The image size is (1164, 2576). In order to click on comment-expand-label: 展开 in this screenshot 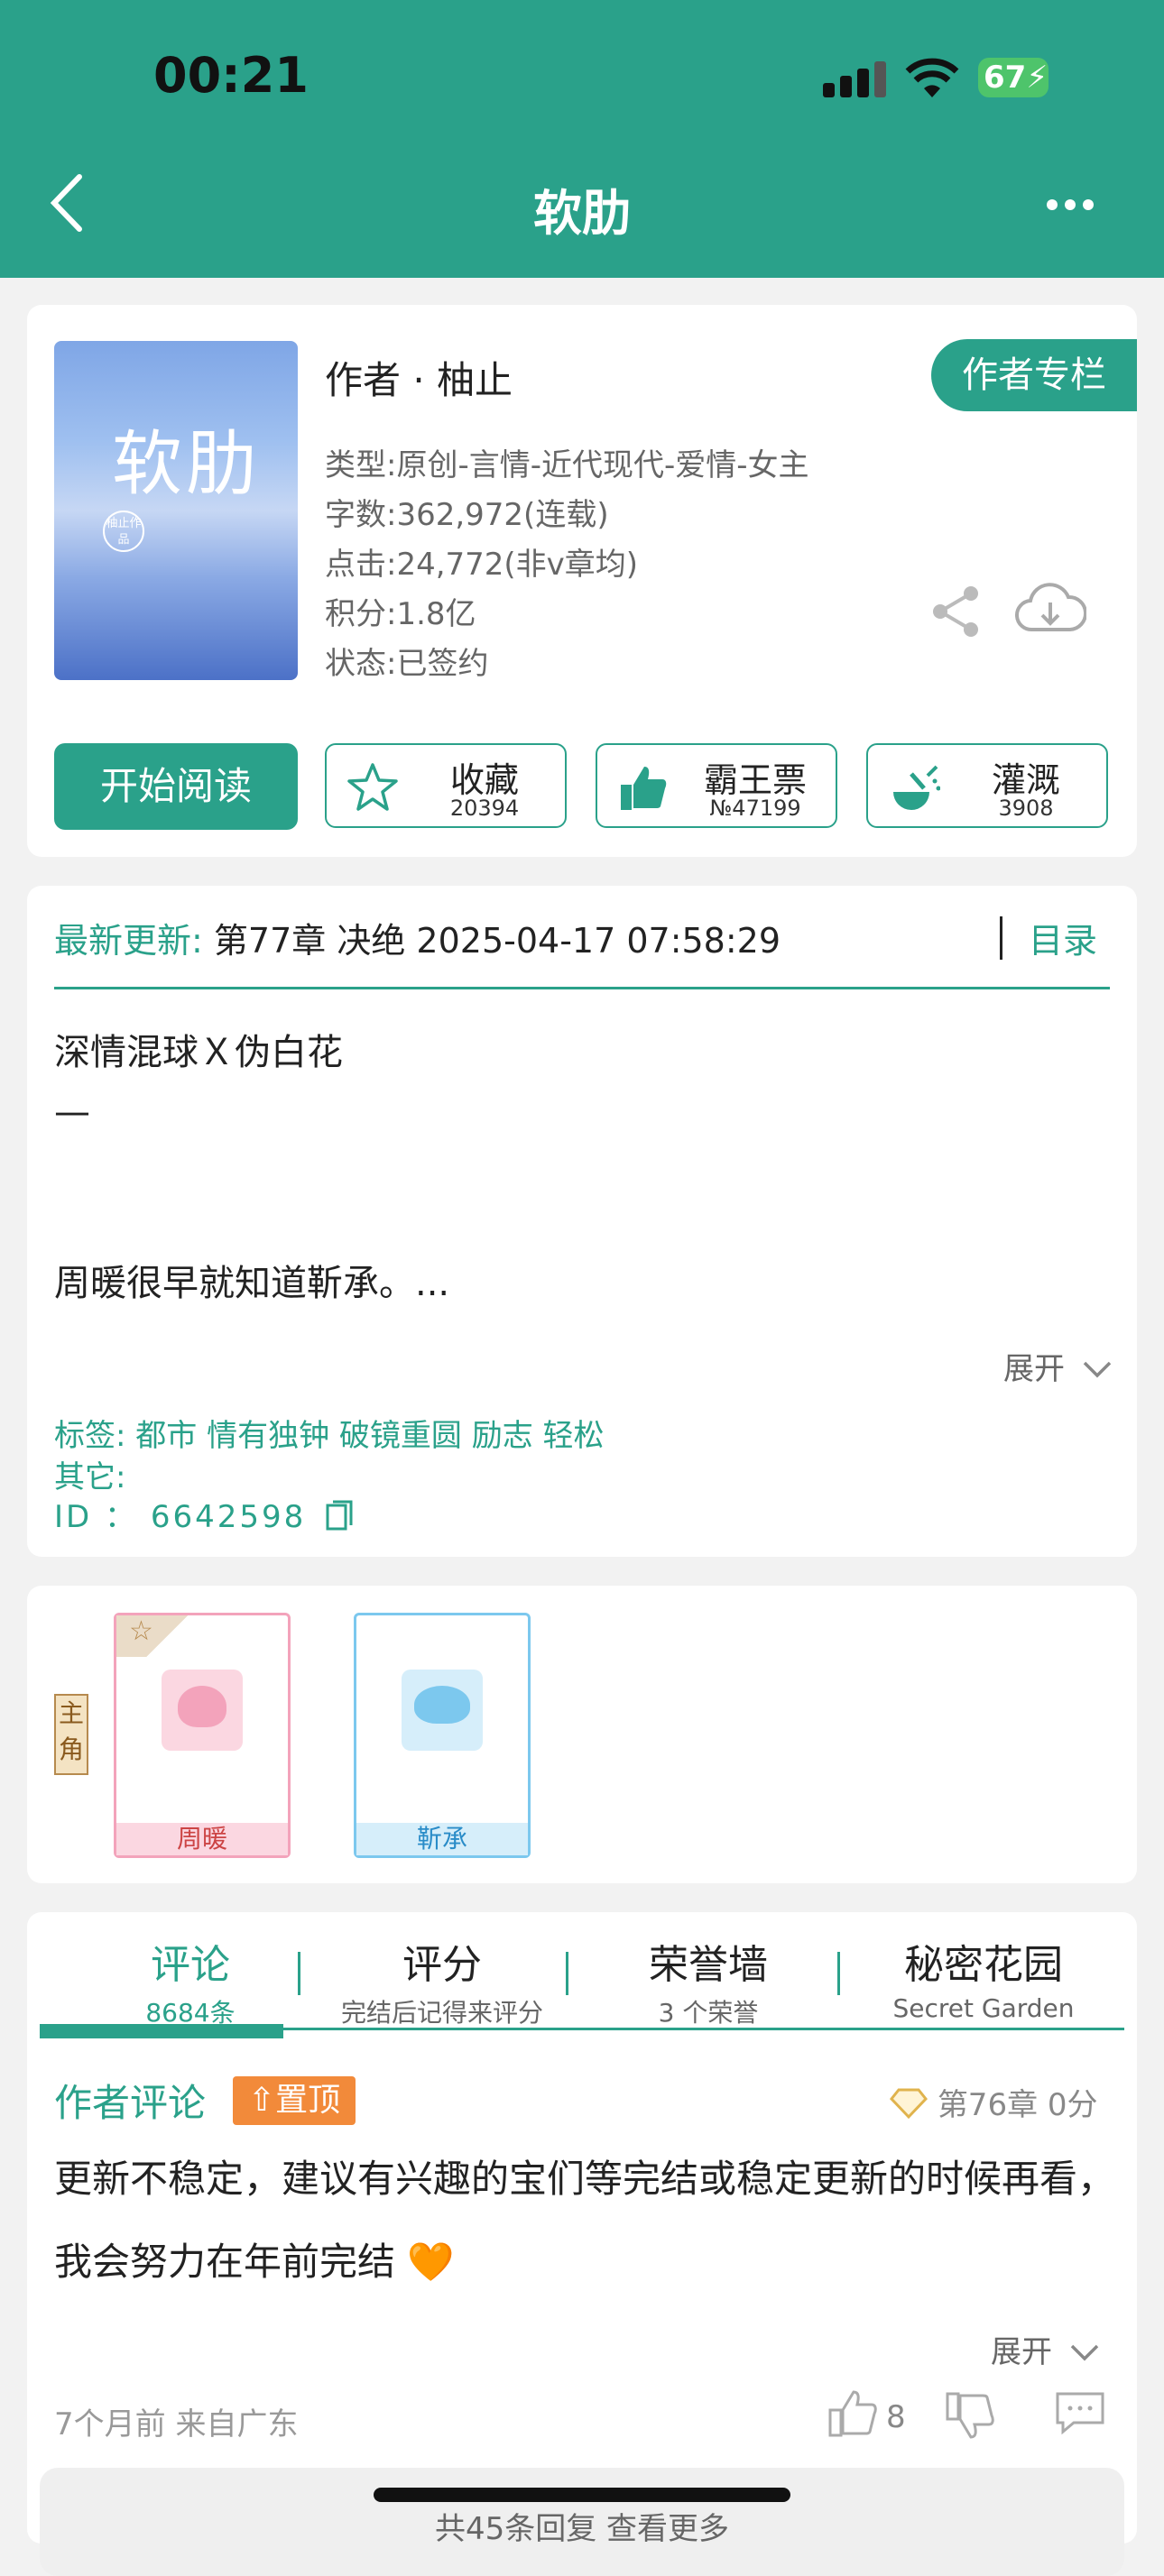, I will do `click(1021, 2352)`.